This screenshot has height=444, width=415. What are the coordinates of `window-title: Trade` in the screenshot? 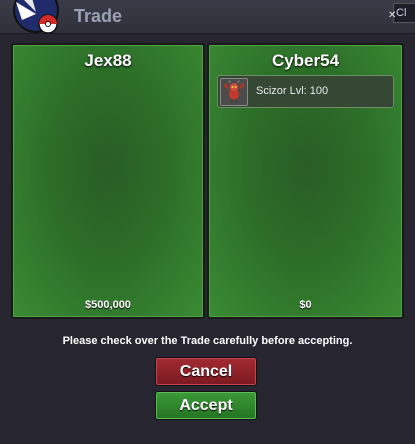 It's located at (98, 16).